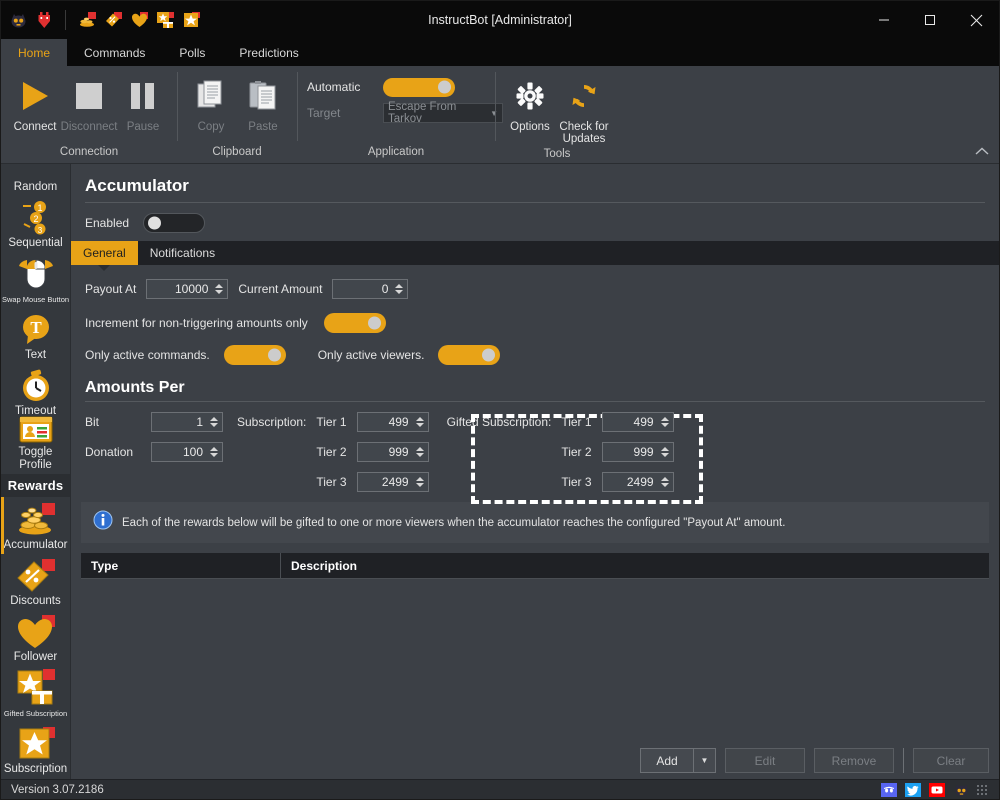 This screenshot has width=1000, height=800. Describe the element at coordinates (530, 96) in the screenshot. I see `gear-icon` at that location.